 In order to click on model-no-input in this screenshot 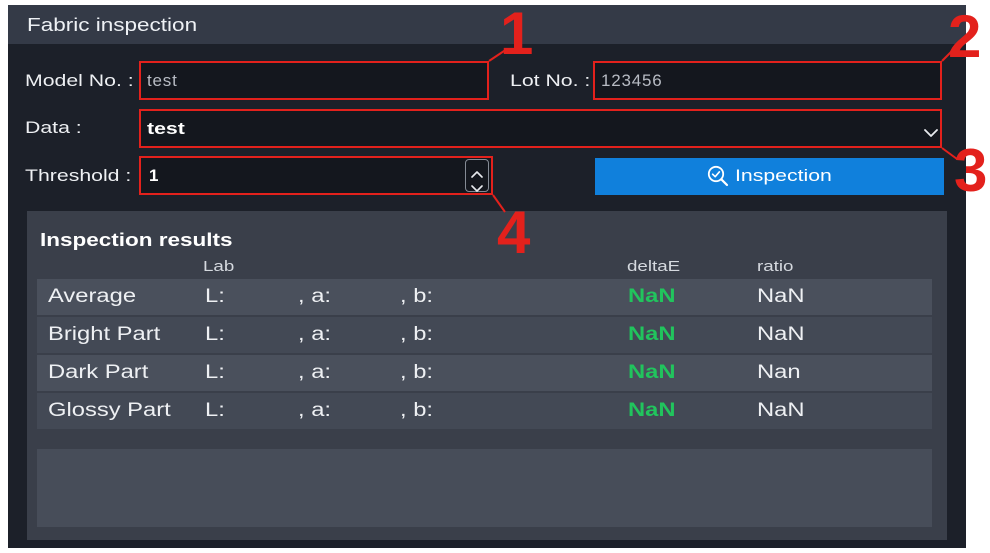, I will do `click(314, 80)`.